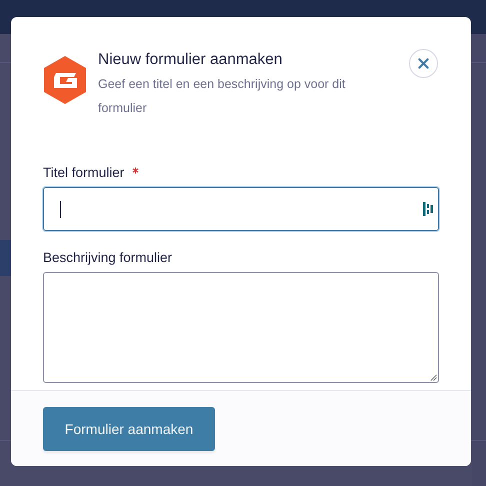 The image size is (486, 486). What do you see at coordinates (65, 80) in the screenshot?
I see `logo-icon` at bounding box center [65, 80].